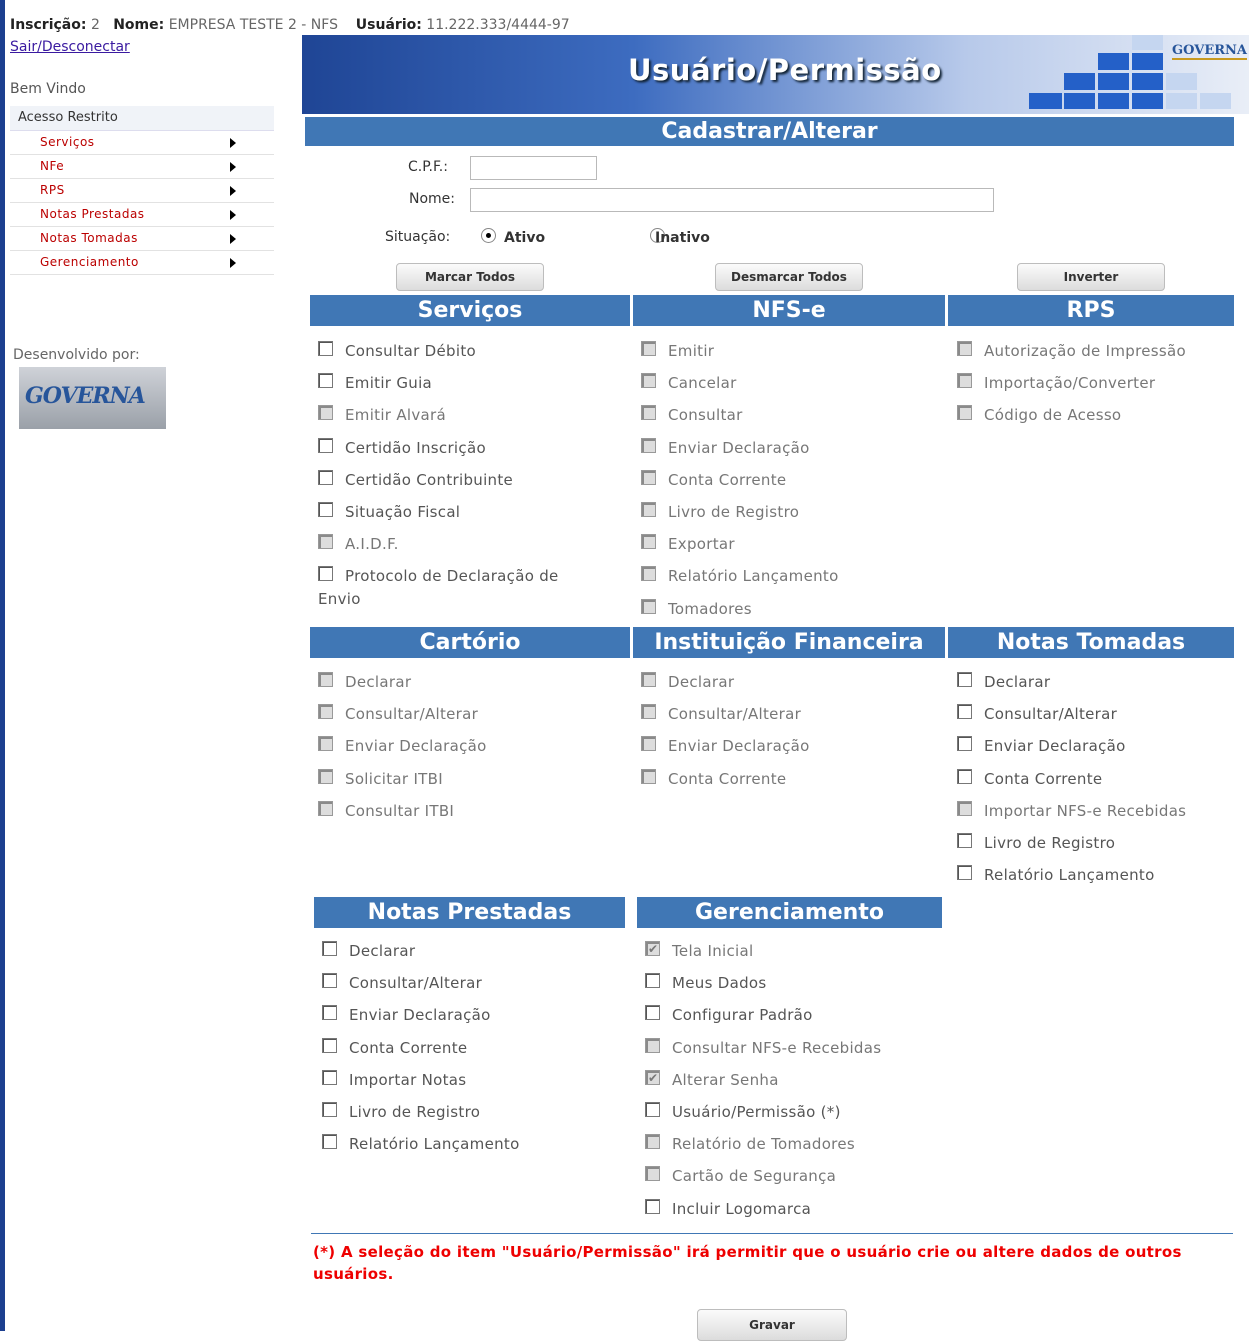  What do you see at coordinates (48, 89) in the screenshot?
I see `welcome-text: Bem Vindo` at bounding box center [48, 89].